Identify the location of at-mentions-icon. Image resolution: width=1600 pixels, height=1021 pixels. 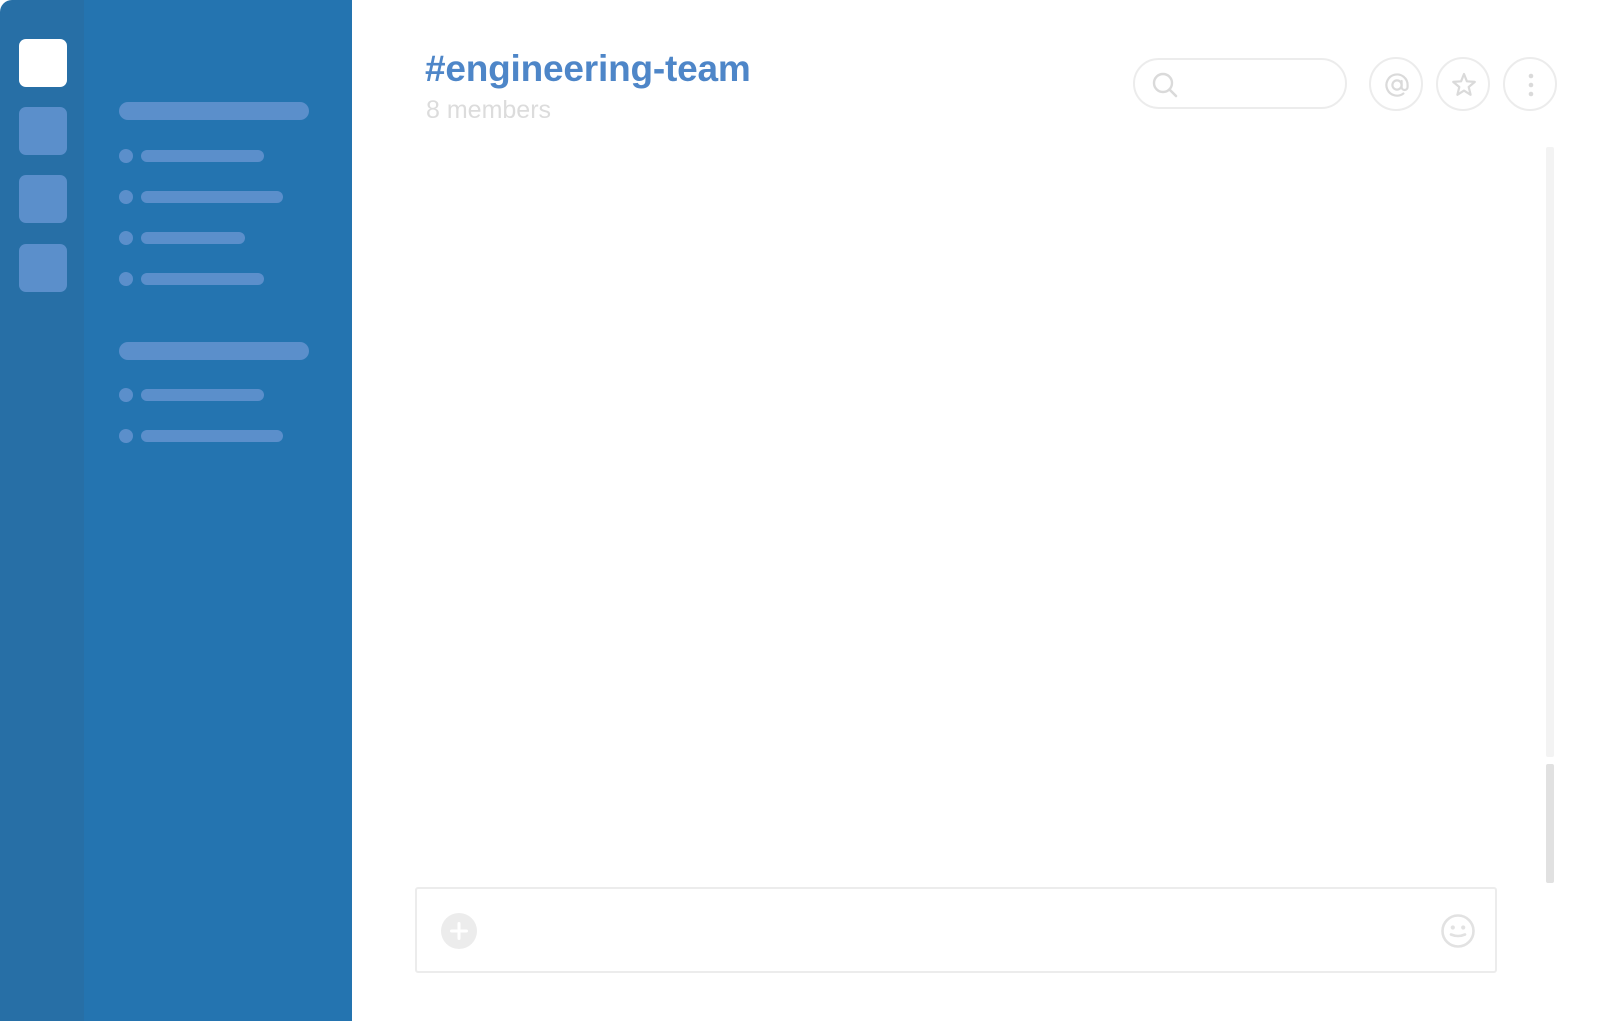
(1397, 85).